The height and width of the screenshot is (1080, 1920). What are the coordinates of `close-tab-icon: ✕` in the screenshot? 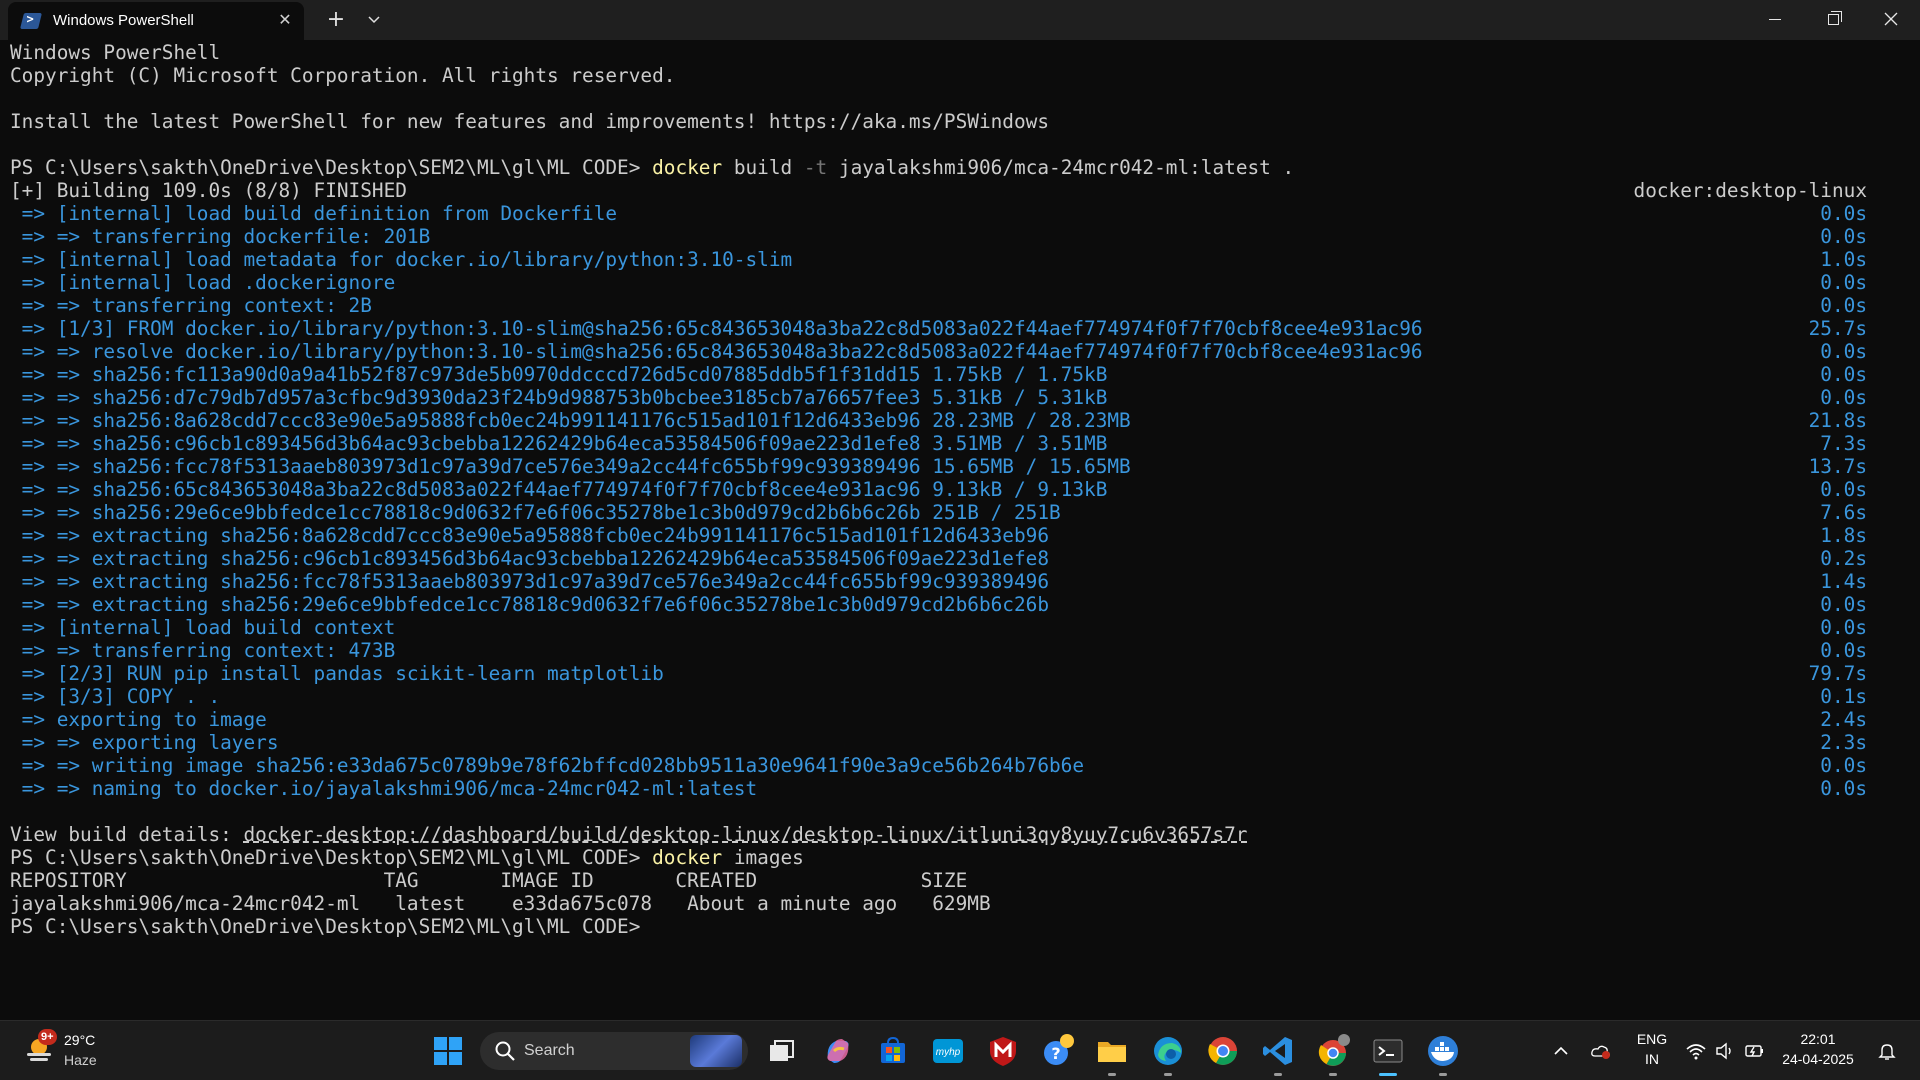 It's located at (285, 20).